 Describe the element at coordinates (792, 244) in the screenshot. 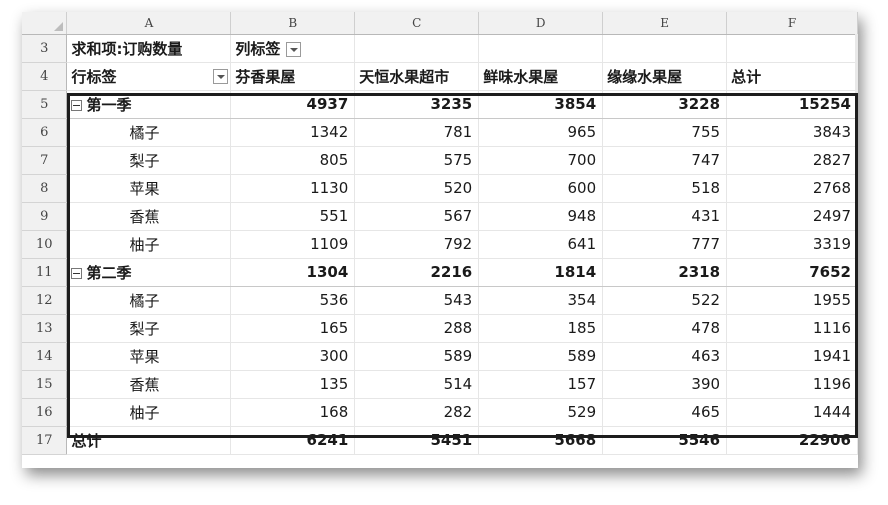

I see `total-cell: 3319` at that location.